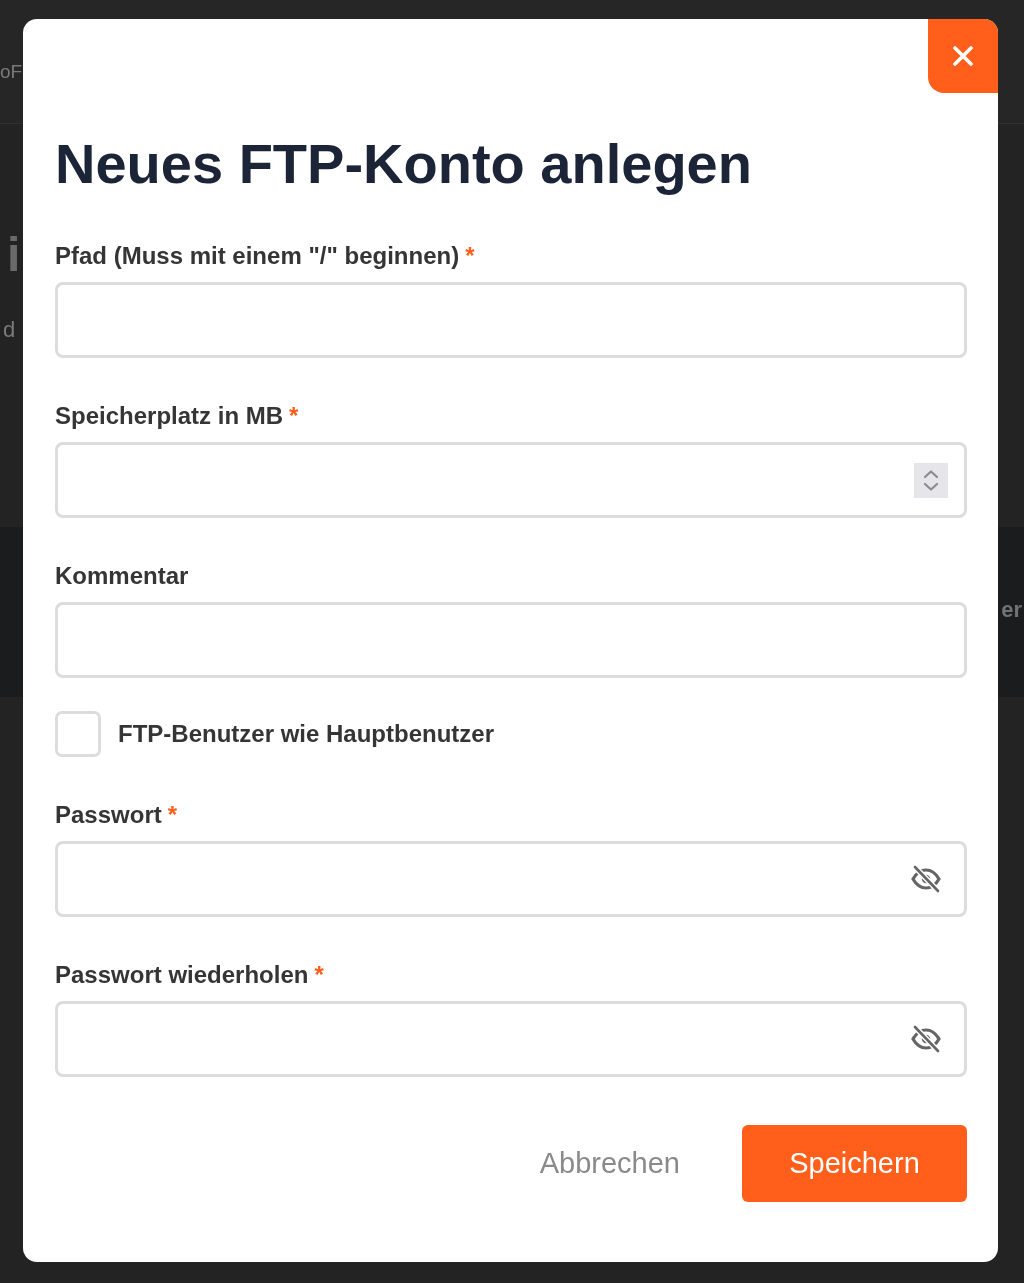 The width and height of the screenshot is (1024, 1283). I want to click on save-button: Speichern, so click(854, 1163).